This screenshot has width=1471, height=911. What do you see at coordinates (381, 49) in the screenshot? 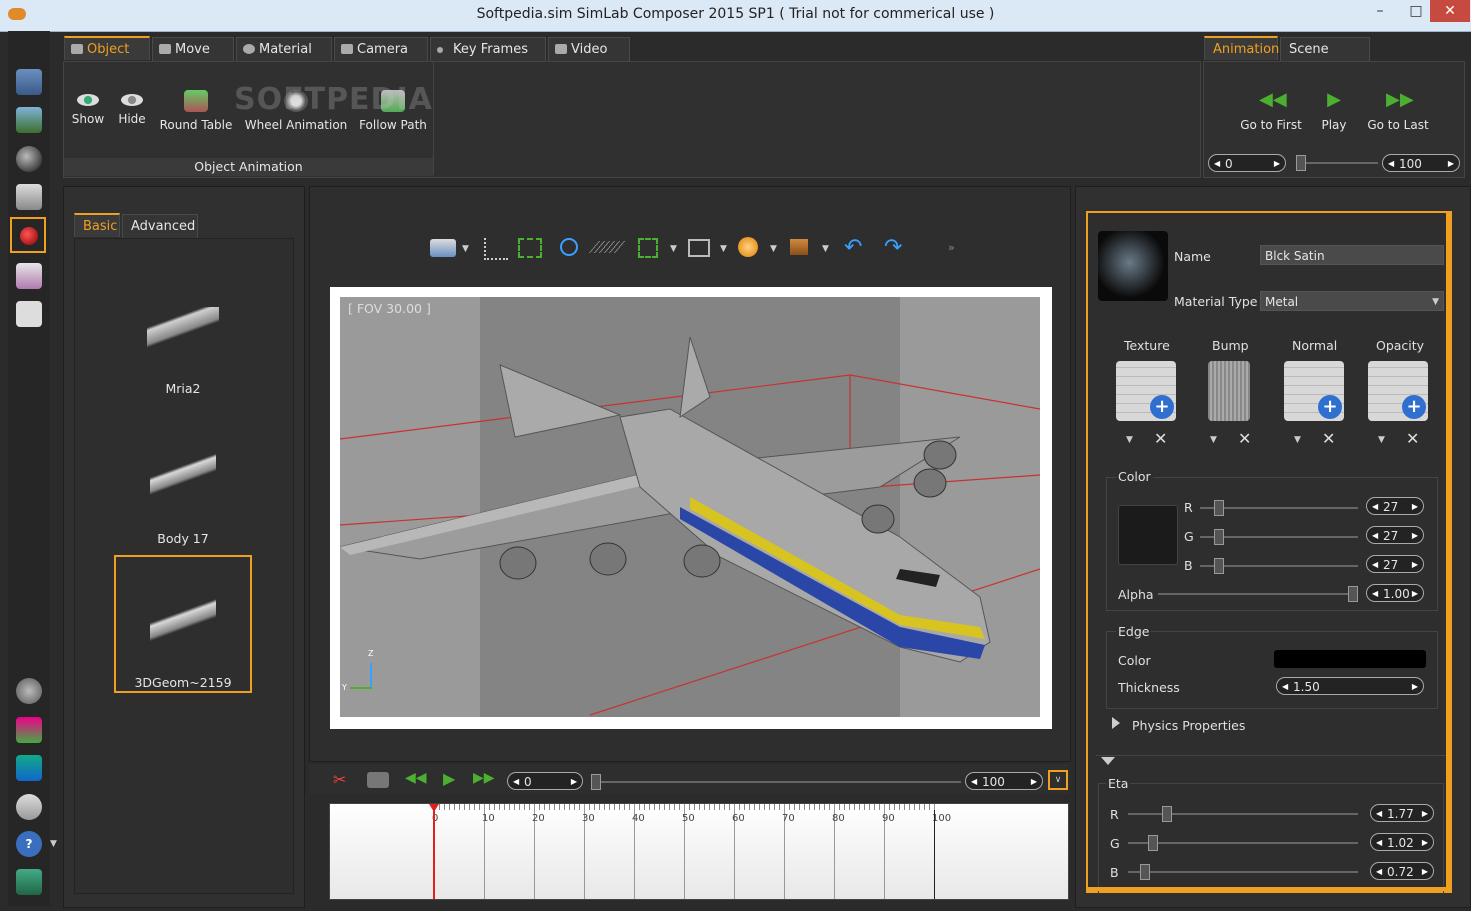
I see `tab-camera: Camera` at bounding box center [381, 49].